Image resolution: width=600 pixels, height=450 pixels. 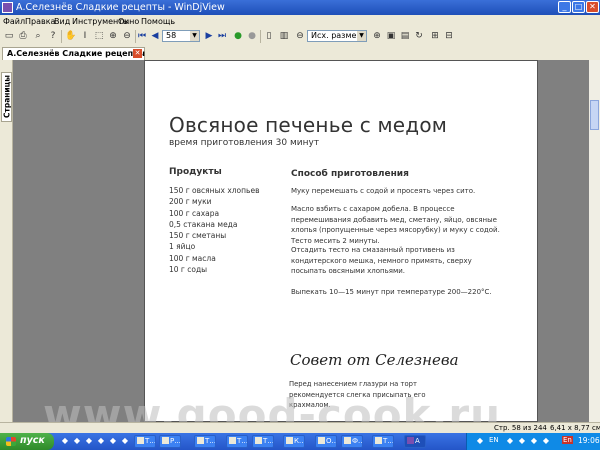 What do you see at coordinates (14, 21) in the screenshot?
I see `menu-file: Файл` at bounding box center [14, 21].